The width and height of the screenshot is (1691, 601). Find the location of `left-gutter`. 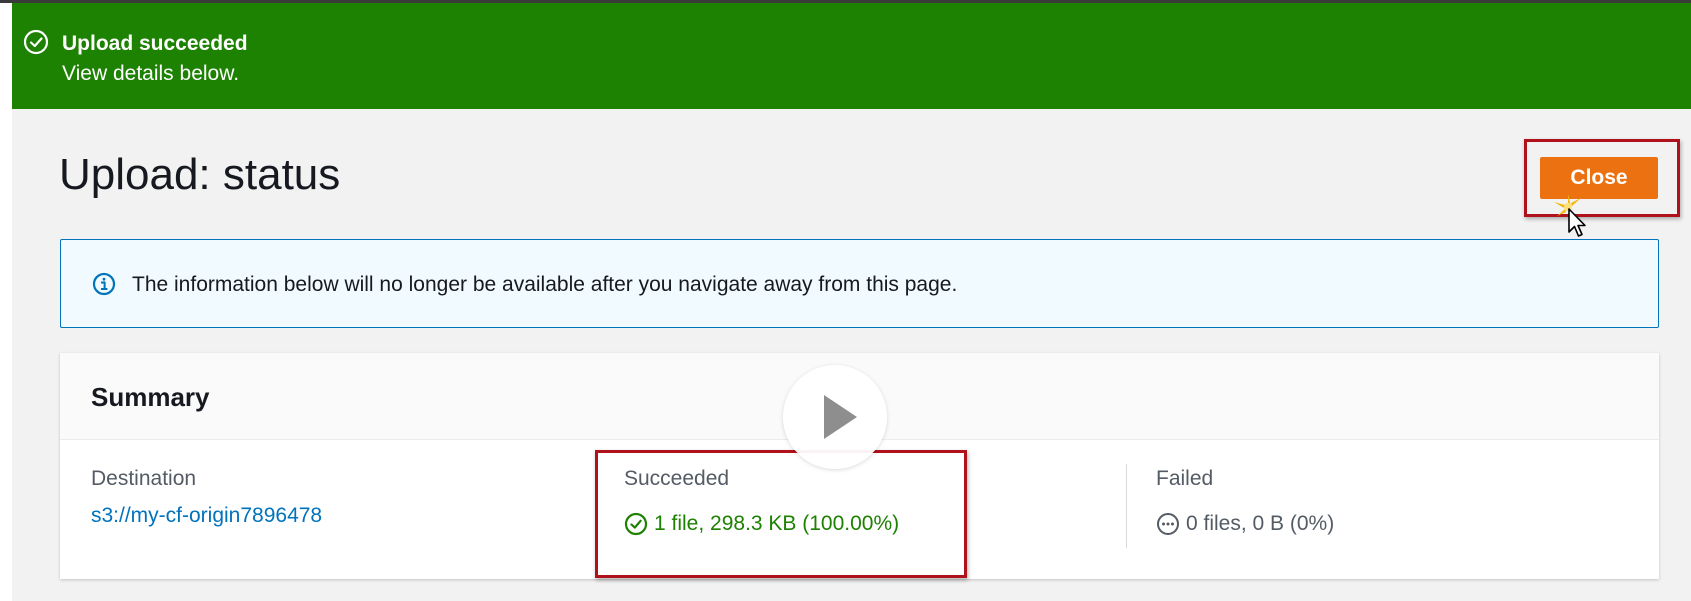

left-gutter is located at coordinates (6, 302).